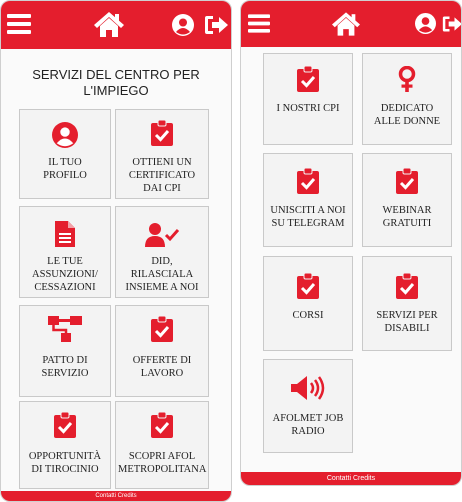  Describe the element at coordinates (162, 175) in the screenshot. I see `tile-label-line: CERTIFICATO` at that location.